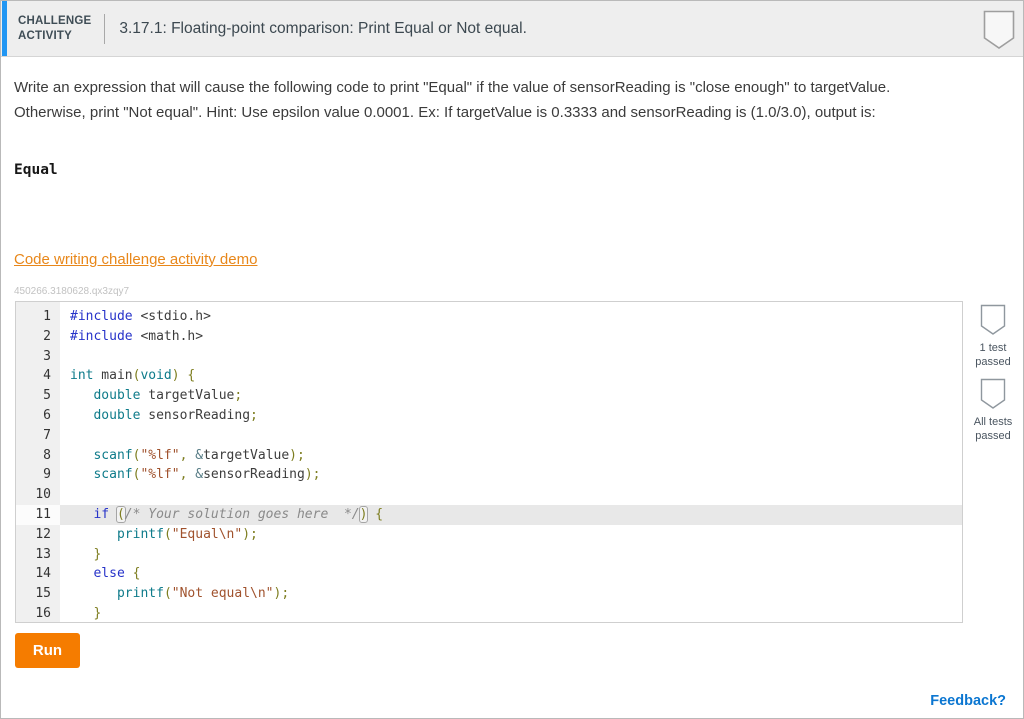  What do you see at coordinates (489, 336) in the screenshot?
I see `code-line: 2 #include <math.h>` at bounding box center [489, 336].